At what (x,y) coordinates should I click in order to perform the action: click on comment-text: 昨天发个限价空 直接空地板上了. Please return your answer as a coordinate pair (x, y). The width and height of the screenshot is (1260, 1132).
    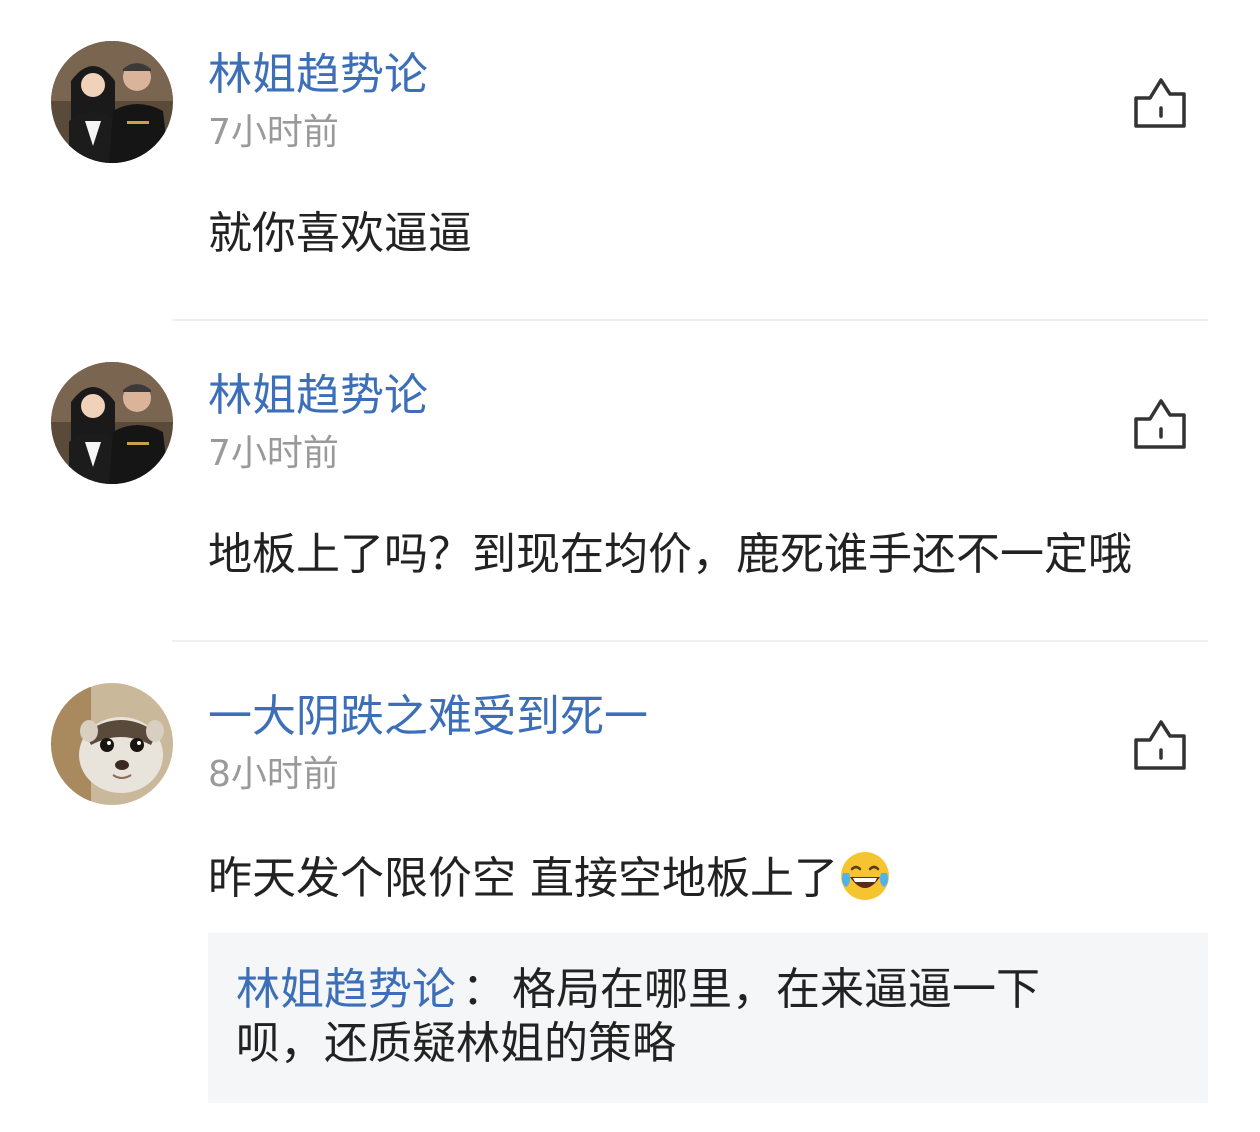
    Looking at the image, I should click on (523, 878).